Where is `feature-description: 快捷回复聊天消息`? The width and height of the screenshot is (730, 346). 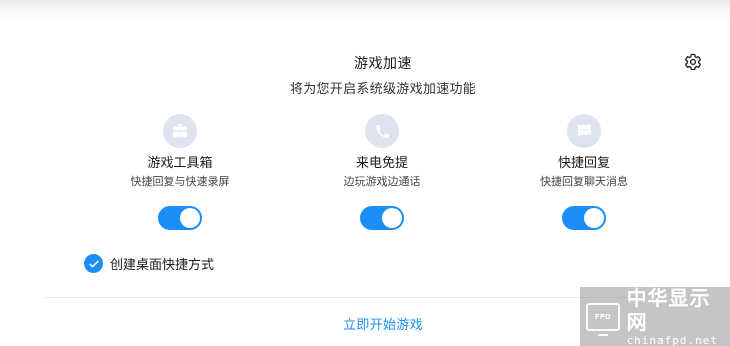
feature-description: 快捷回复聊天消息 is located at coordinates (584, 181).